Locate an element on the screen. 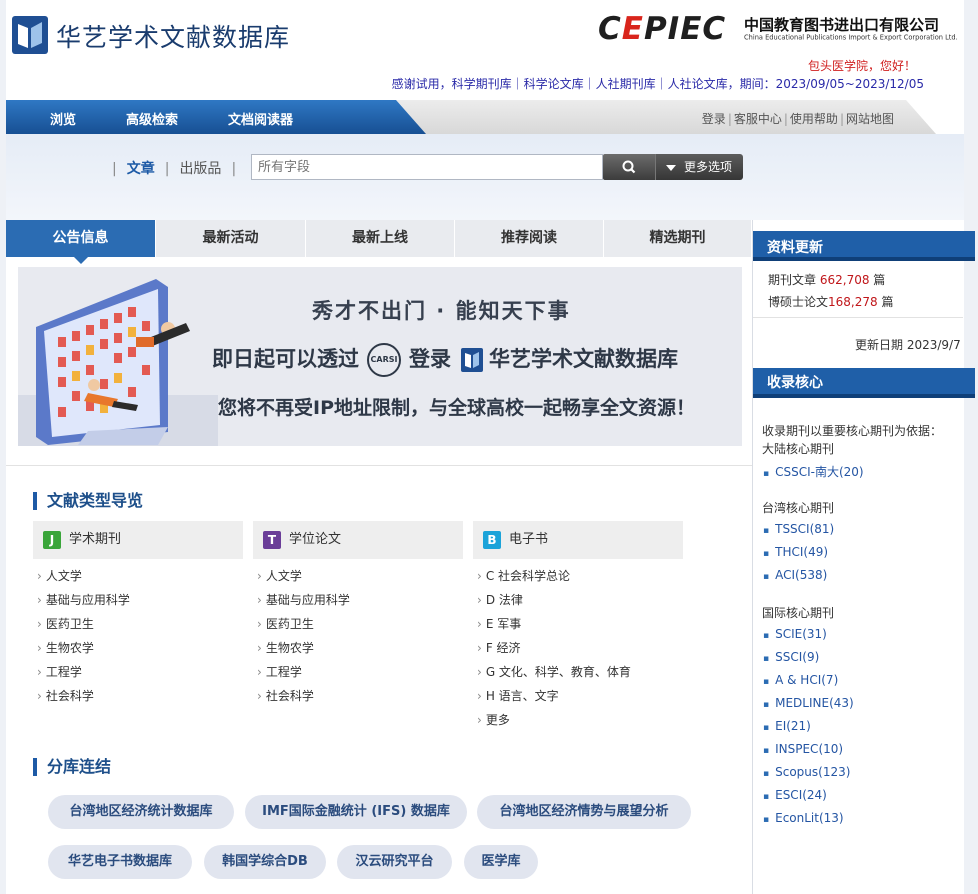 This screenshot has height=894, width=978. nav-advanced-search: 高级检索 is located at coordinates (152, 118).